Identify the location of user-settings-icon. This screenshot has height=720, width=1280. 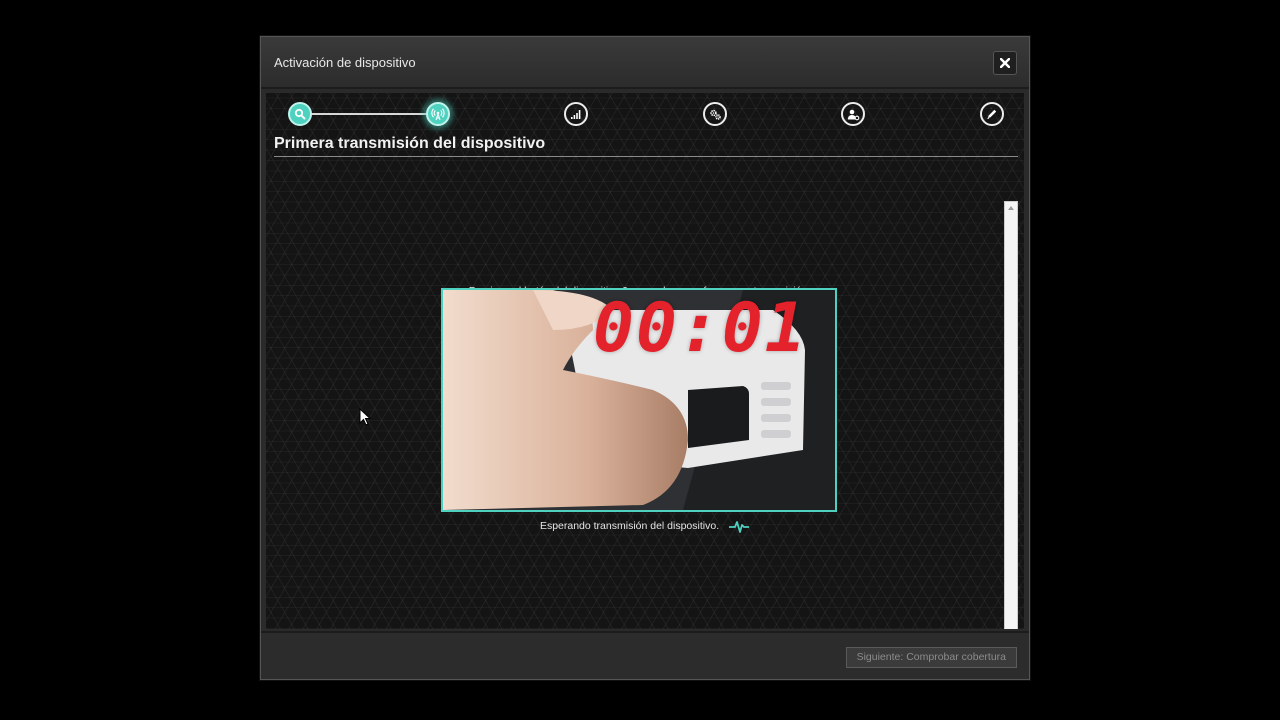
(853, 114).